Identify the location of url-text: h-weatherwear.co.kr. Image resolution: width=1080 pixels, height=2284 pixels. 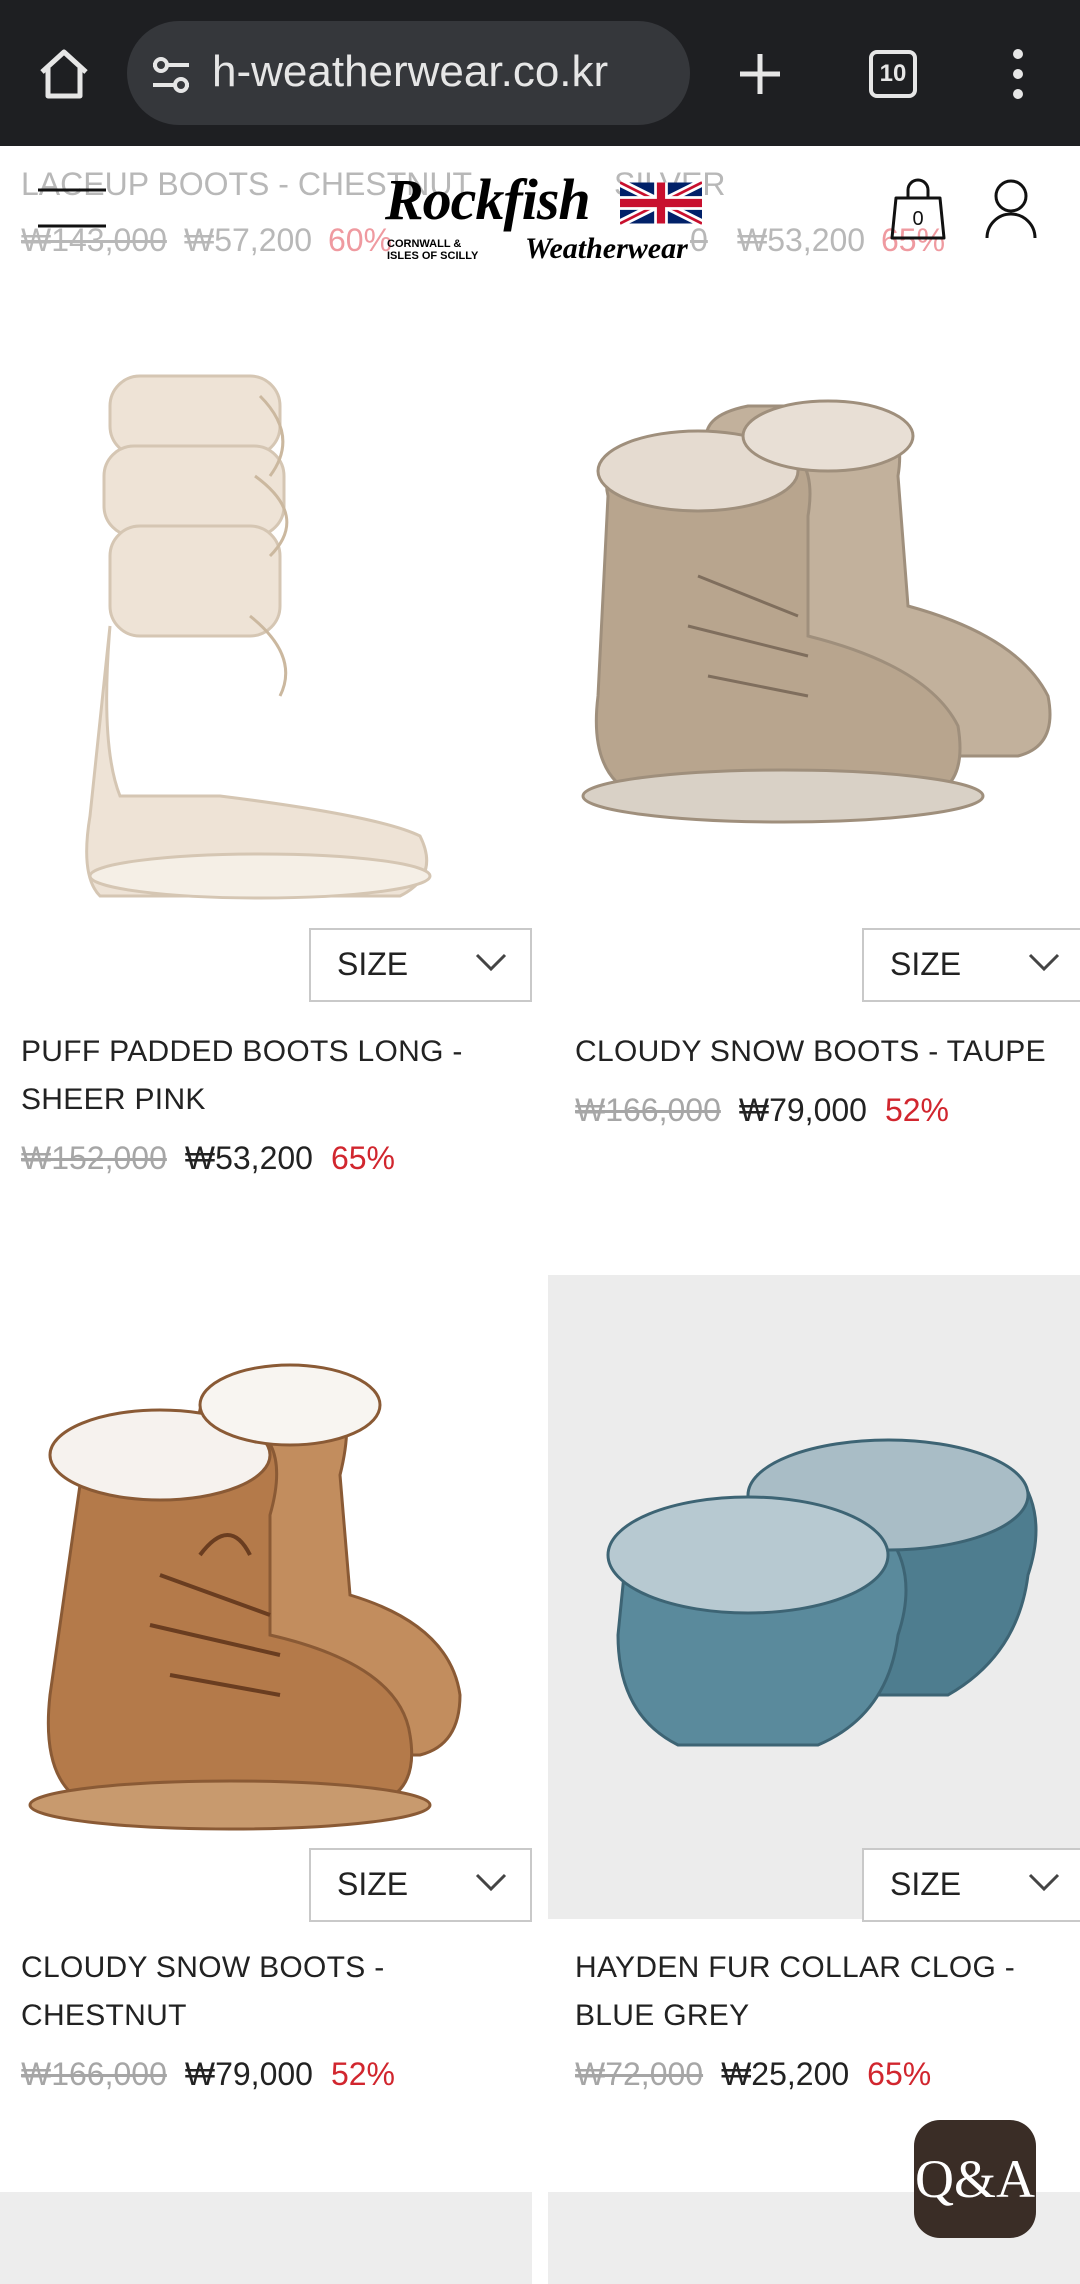
(447, 72).